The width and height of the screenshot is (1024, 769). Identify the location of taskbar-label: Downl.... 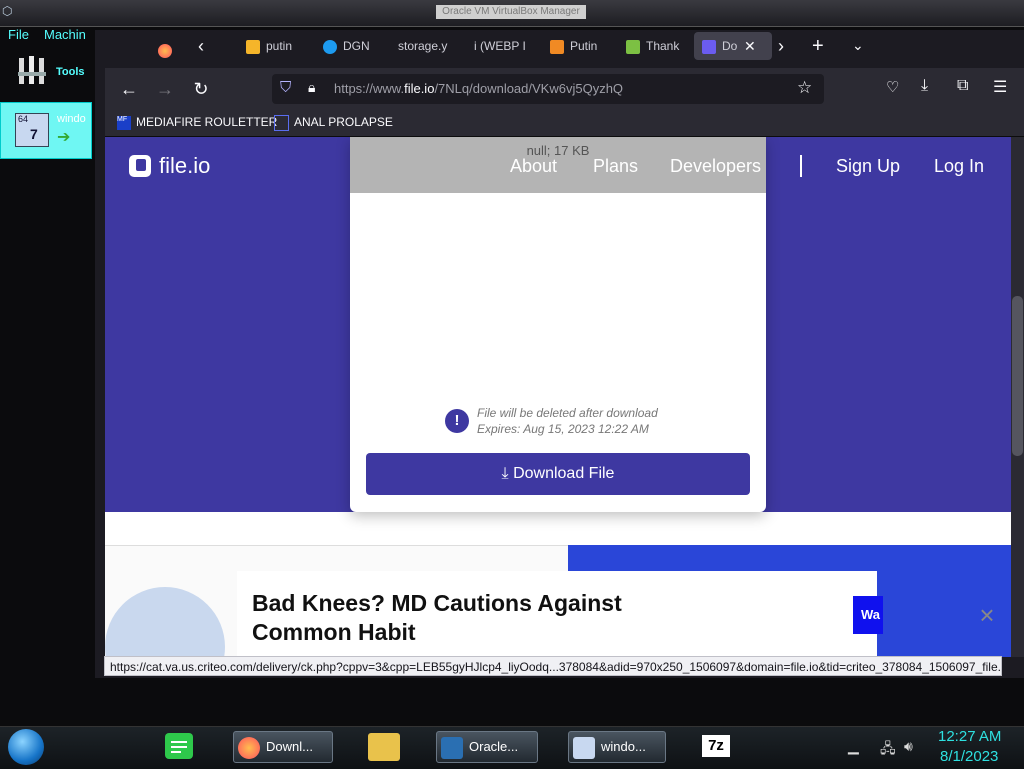
(289, 746).